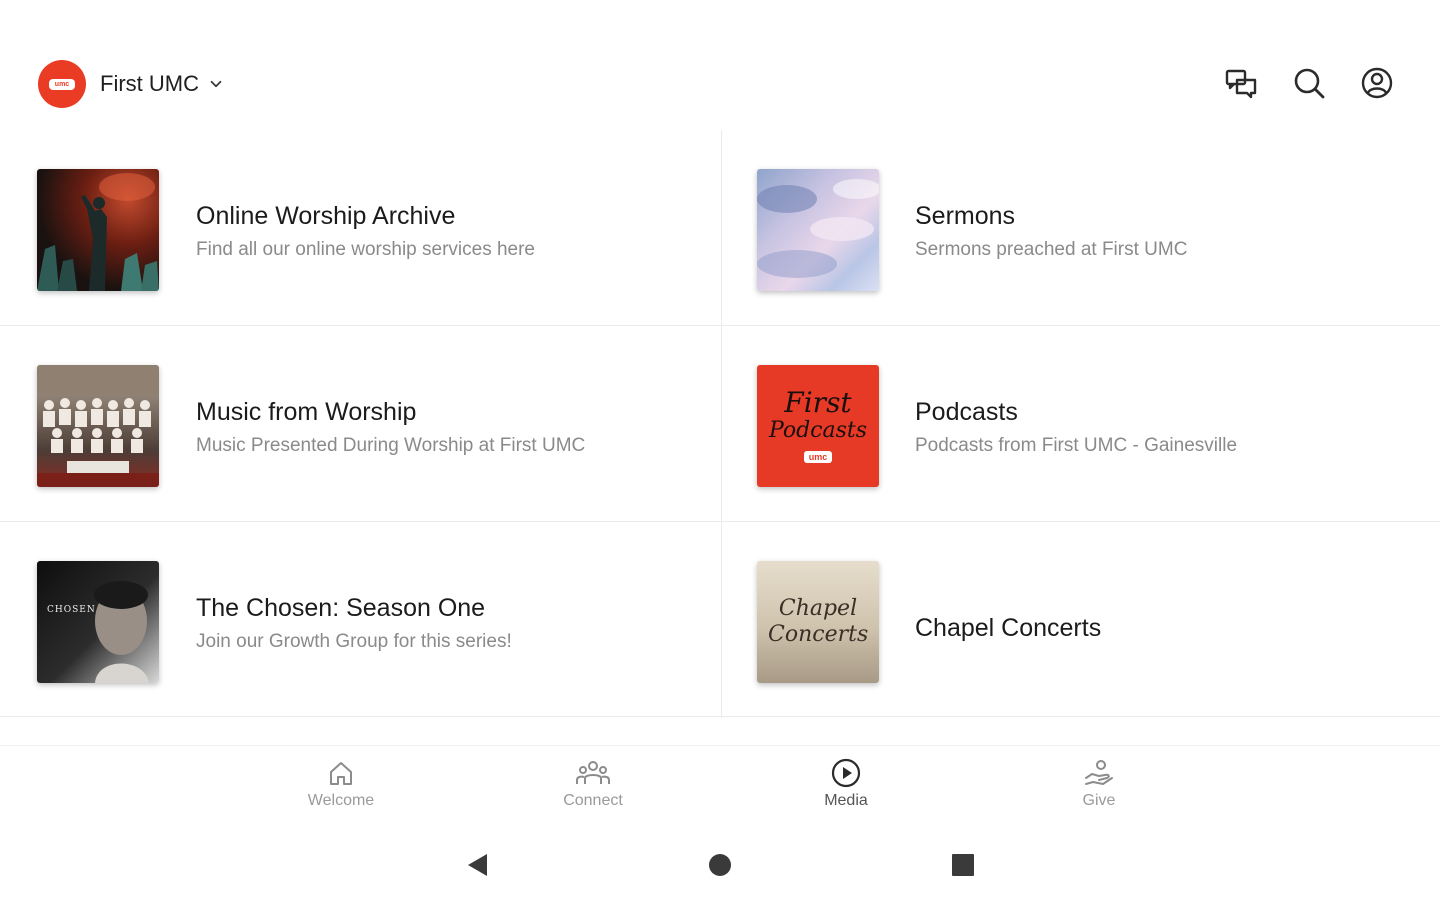 The image size is (1440, 900). I want to click on messages-button, so click(1241, 83).